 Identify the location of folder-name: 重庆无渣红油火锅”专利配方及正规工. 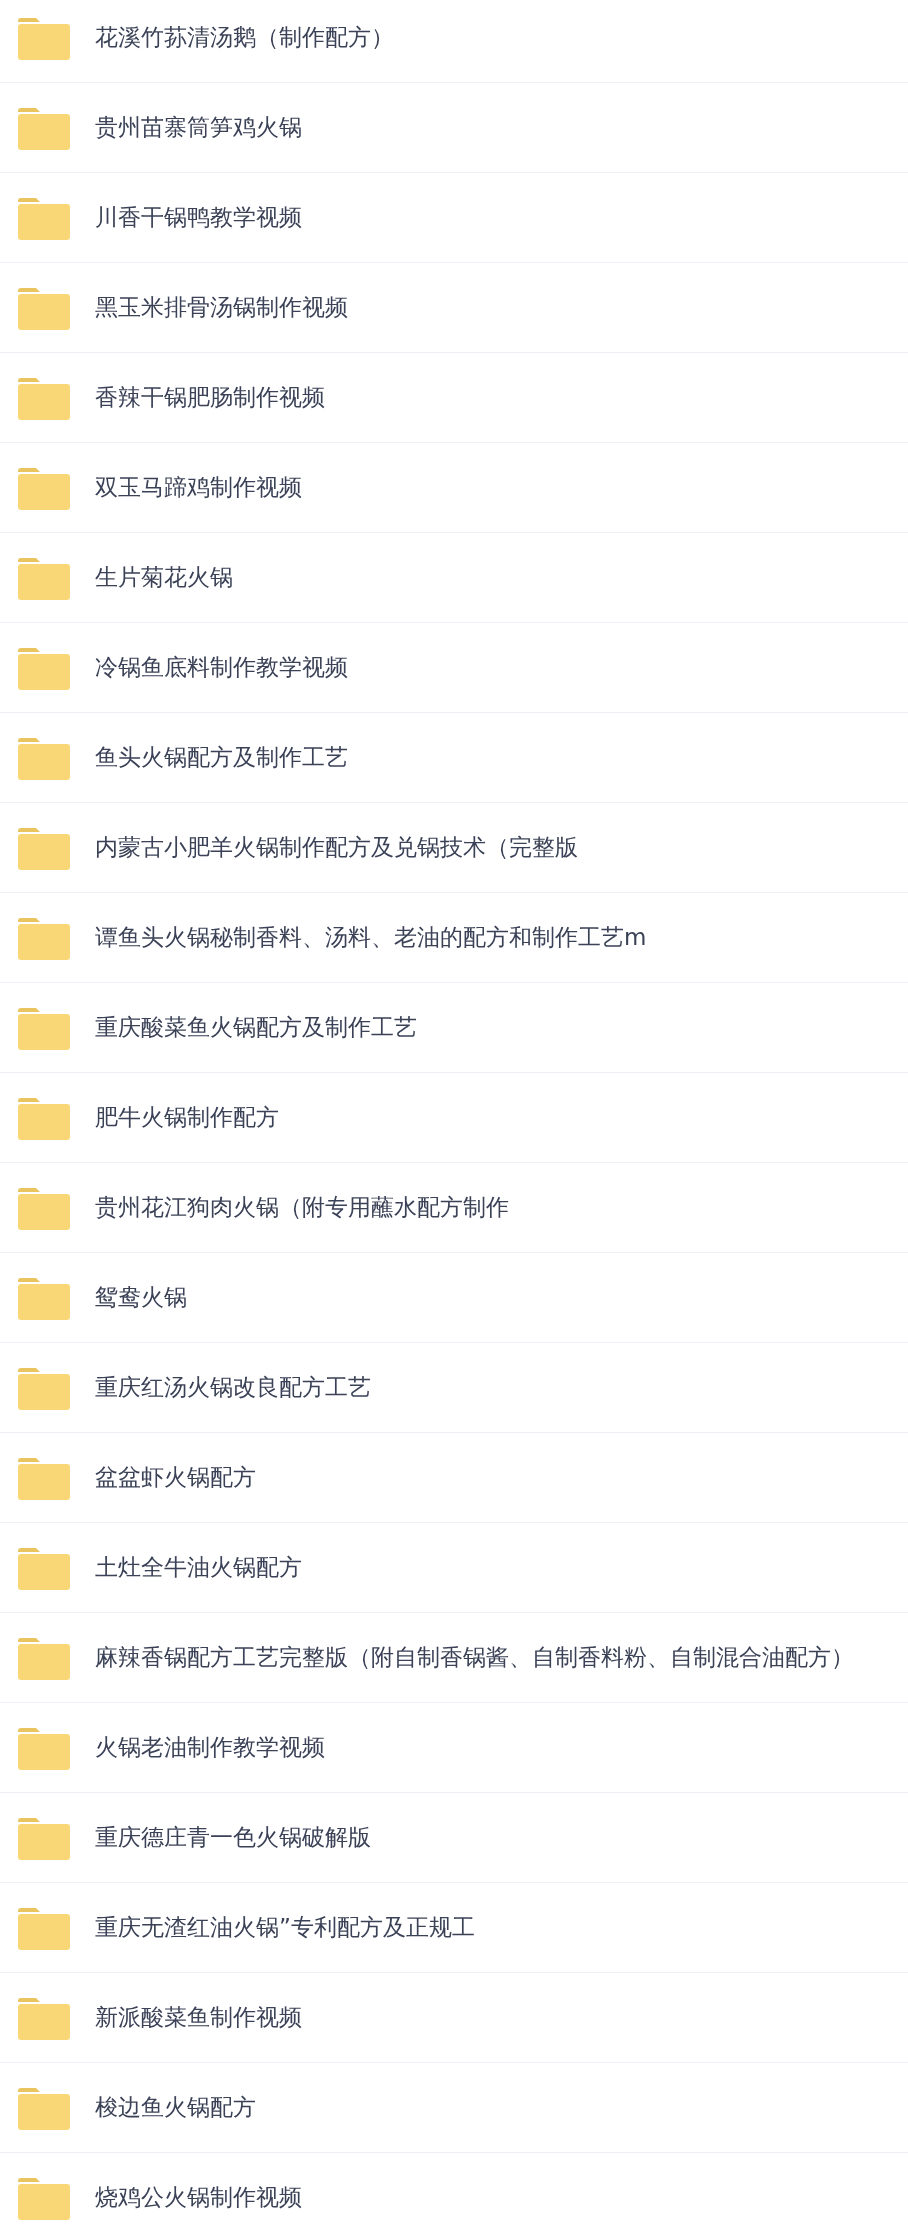
(285, 1927).